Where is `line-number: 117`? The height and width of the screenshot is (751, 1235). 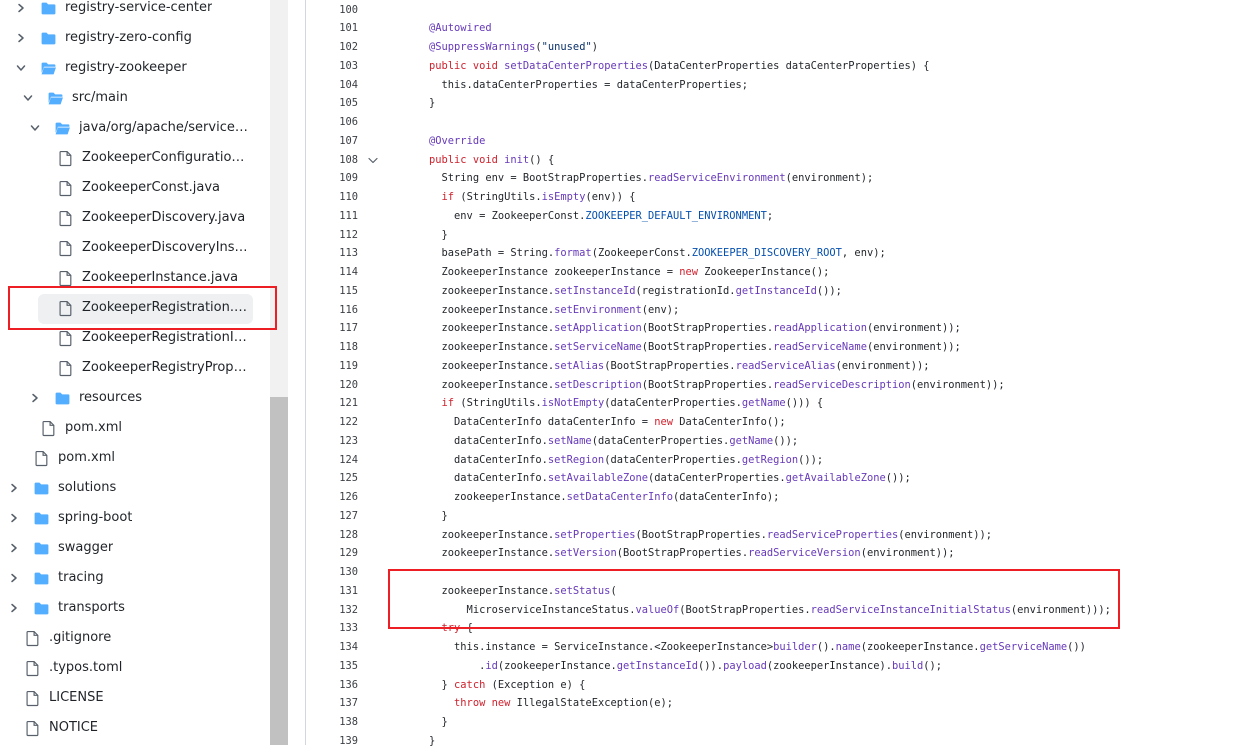 line-number: 117 is located at coordinates (332, 328).